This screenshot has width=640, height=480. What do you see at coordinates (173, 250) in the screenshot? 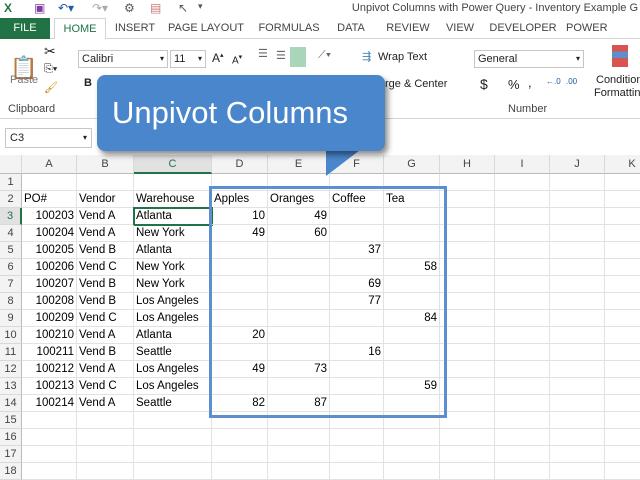
I see `cell-C5: Atlanta` at bounding box center [173, 250].